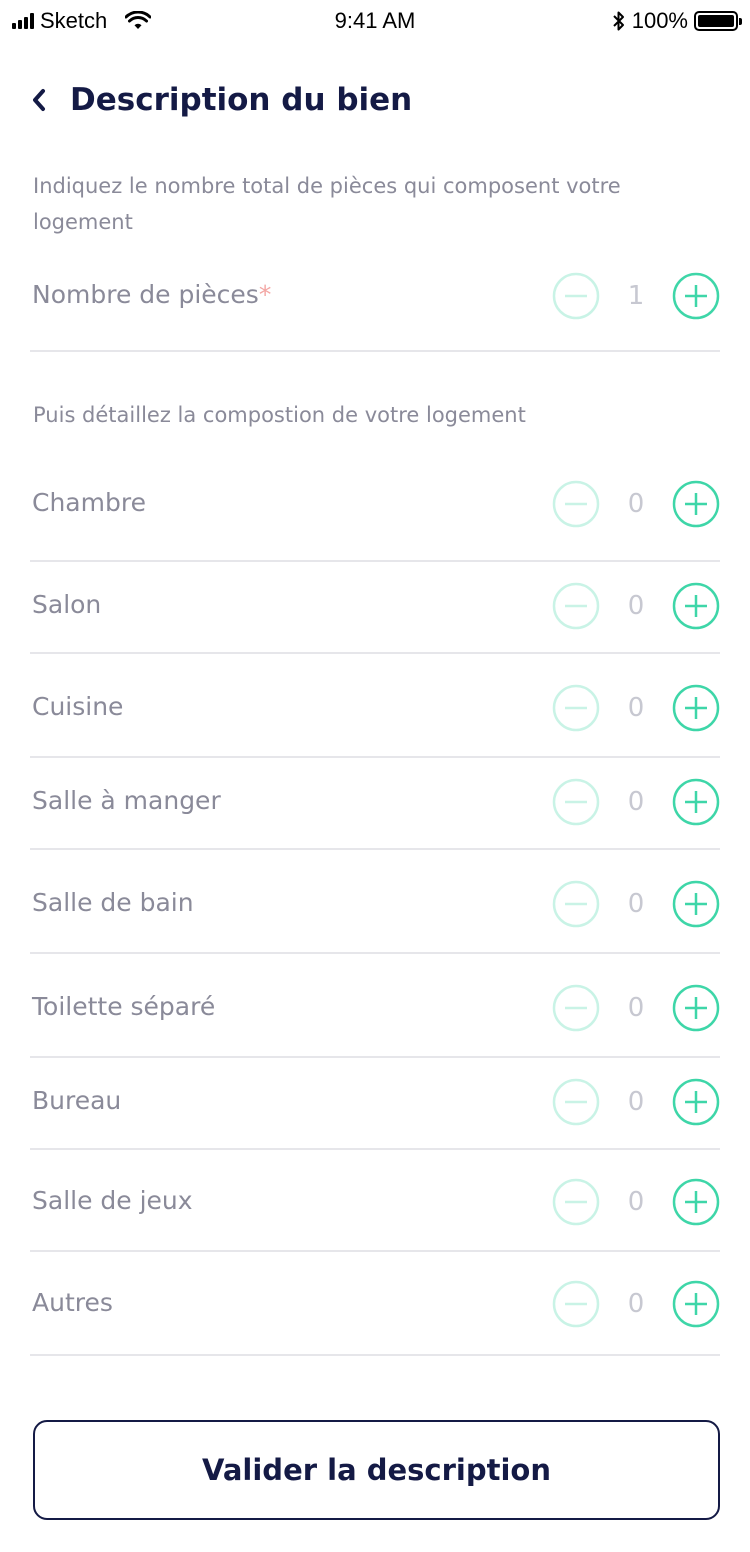 The width and height of the screenshot is (750, 1552). Describe the element at coordinates (375, 608) in the screenshot. I see `room-row: Salon 0` at that location.